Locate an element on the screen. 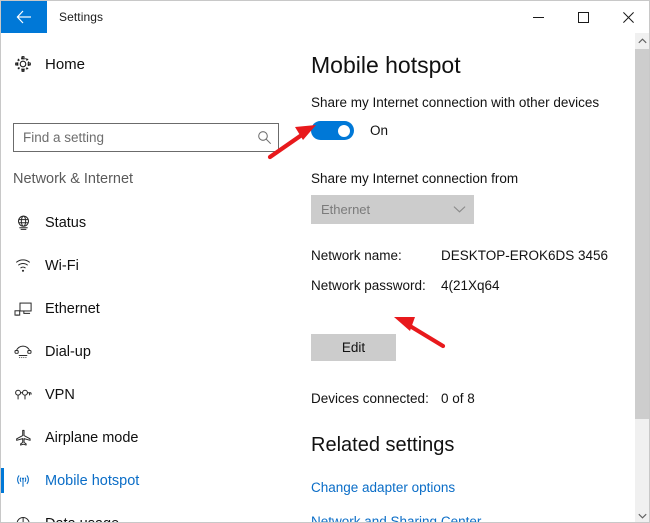  monitor-icon is located at coordinates (23, 309).